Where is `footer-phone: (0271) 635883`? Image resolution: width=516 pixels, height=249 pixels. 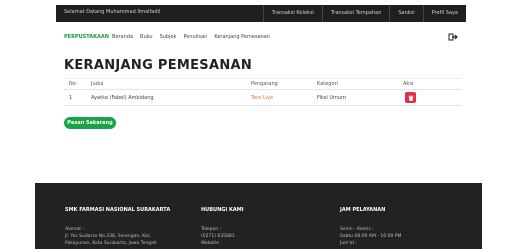 footer-phone: (0271) 635883 is located at coordinates (218, 237).